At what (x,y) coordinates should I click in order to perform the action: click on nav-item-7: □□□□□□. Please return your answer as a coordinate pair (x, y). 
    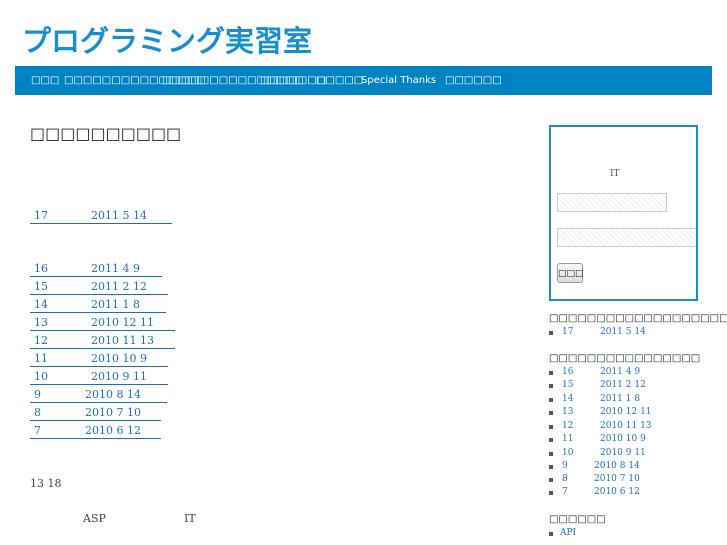
    Looking at the image, I should click on (473, 80).